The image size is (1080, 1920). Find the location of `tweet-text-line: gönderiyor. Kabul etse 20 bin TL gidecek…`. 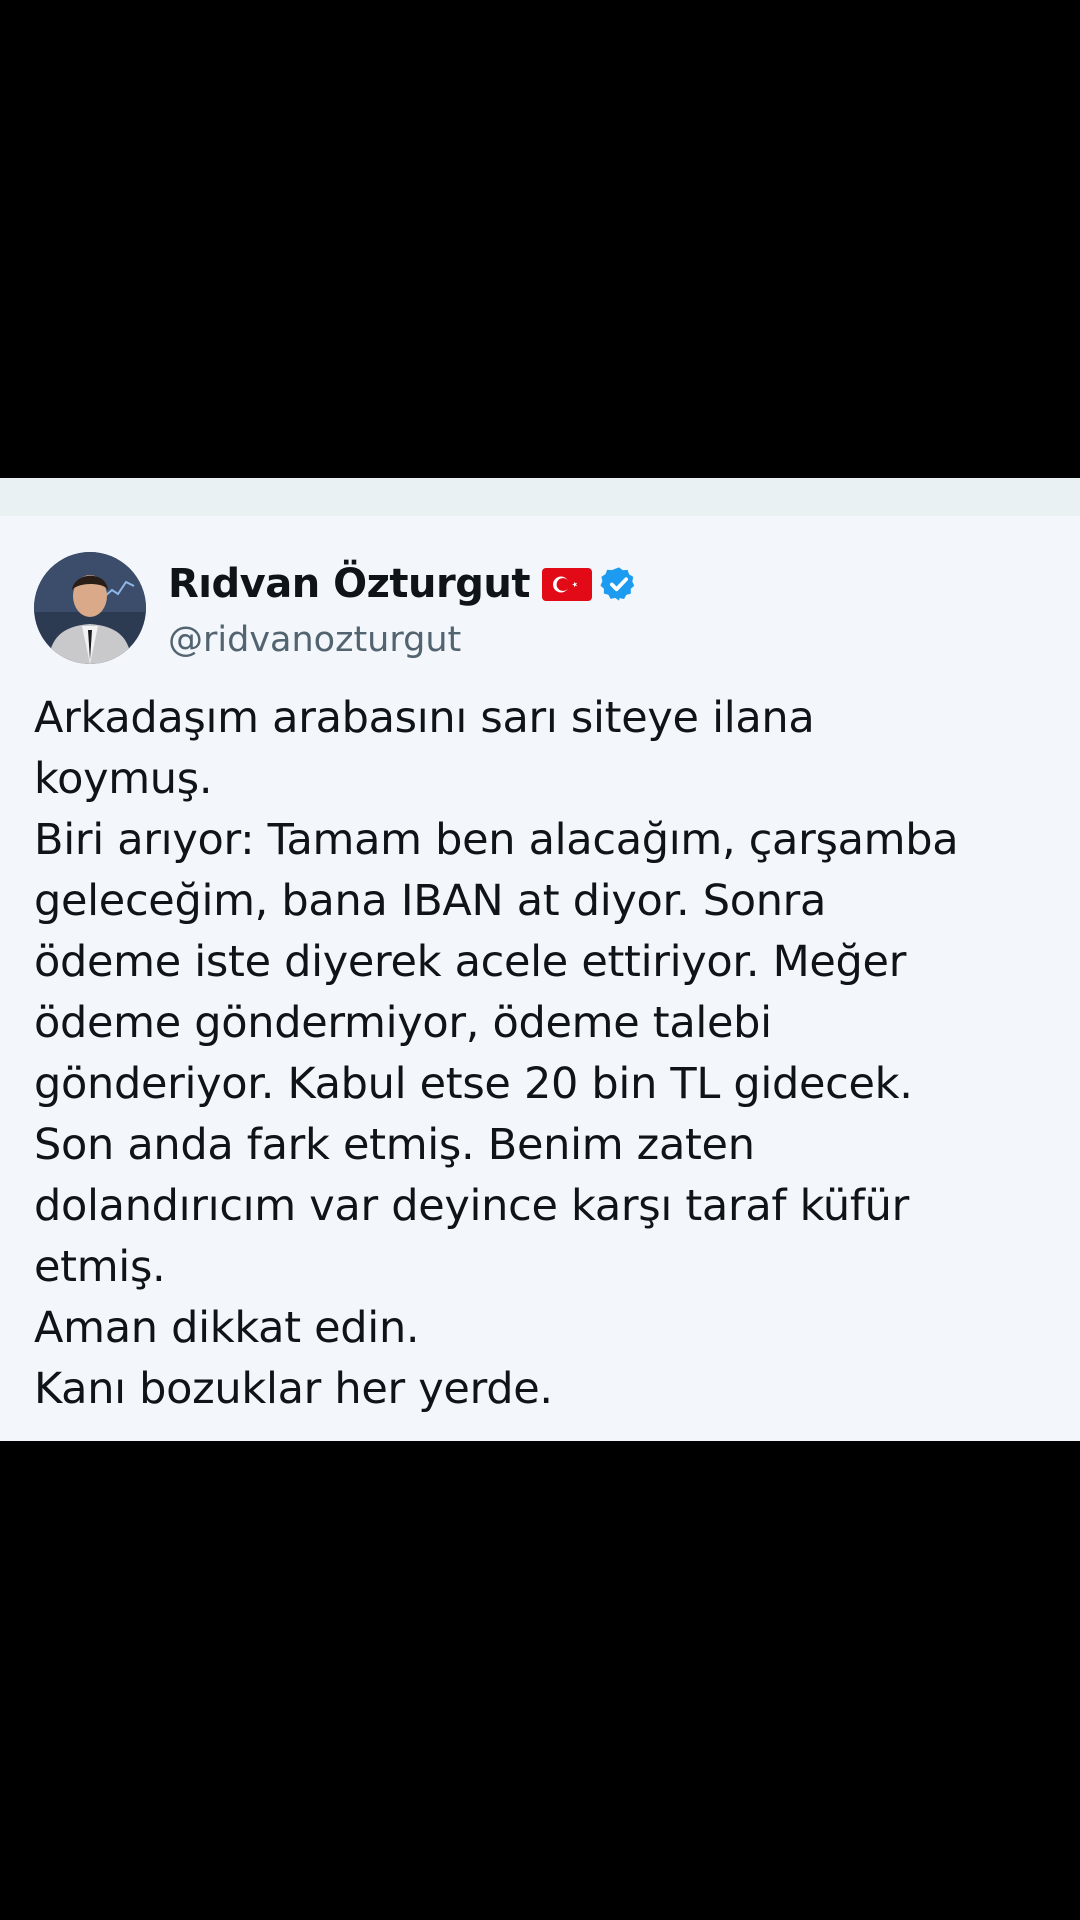

tweet-text-line: gönderiyor. Kabul etse 20 bin TL gidecek… is located at coordinates (473, 1084).